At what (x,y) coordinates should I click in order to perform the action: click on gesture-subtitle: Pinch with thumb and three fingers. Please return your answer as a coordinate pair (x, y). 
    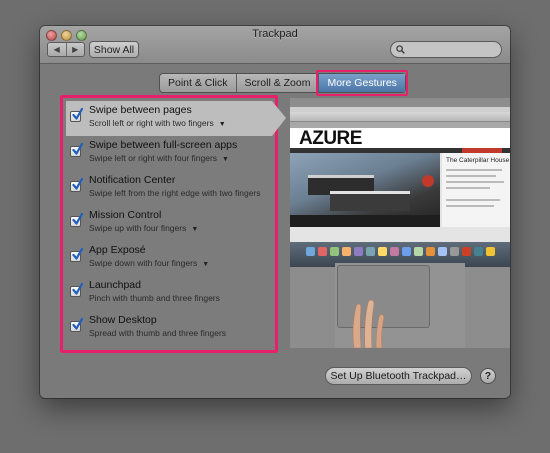
    Looking at the image, I should click on (180, 298).